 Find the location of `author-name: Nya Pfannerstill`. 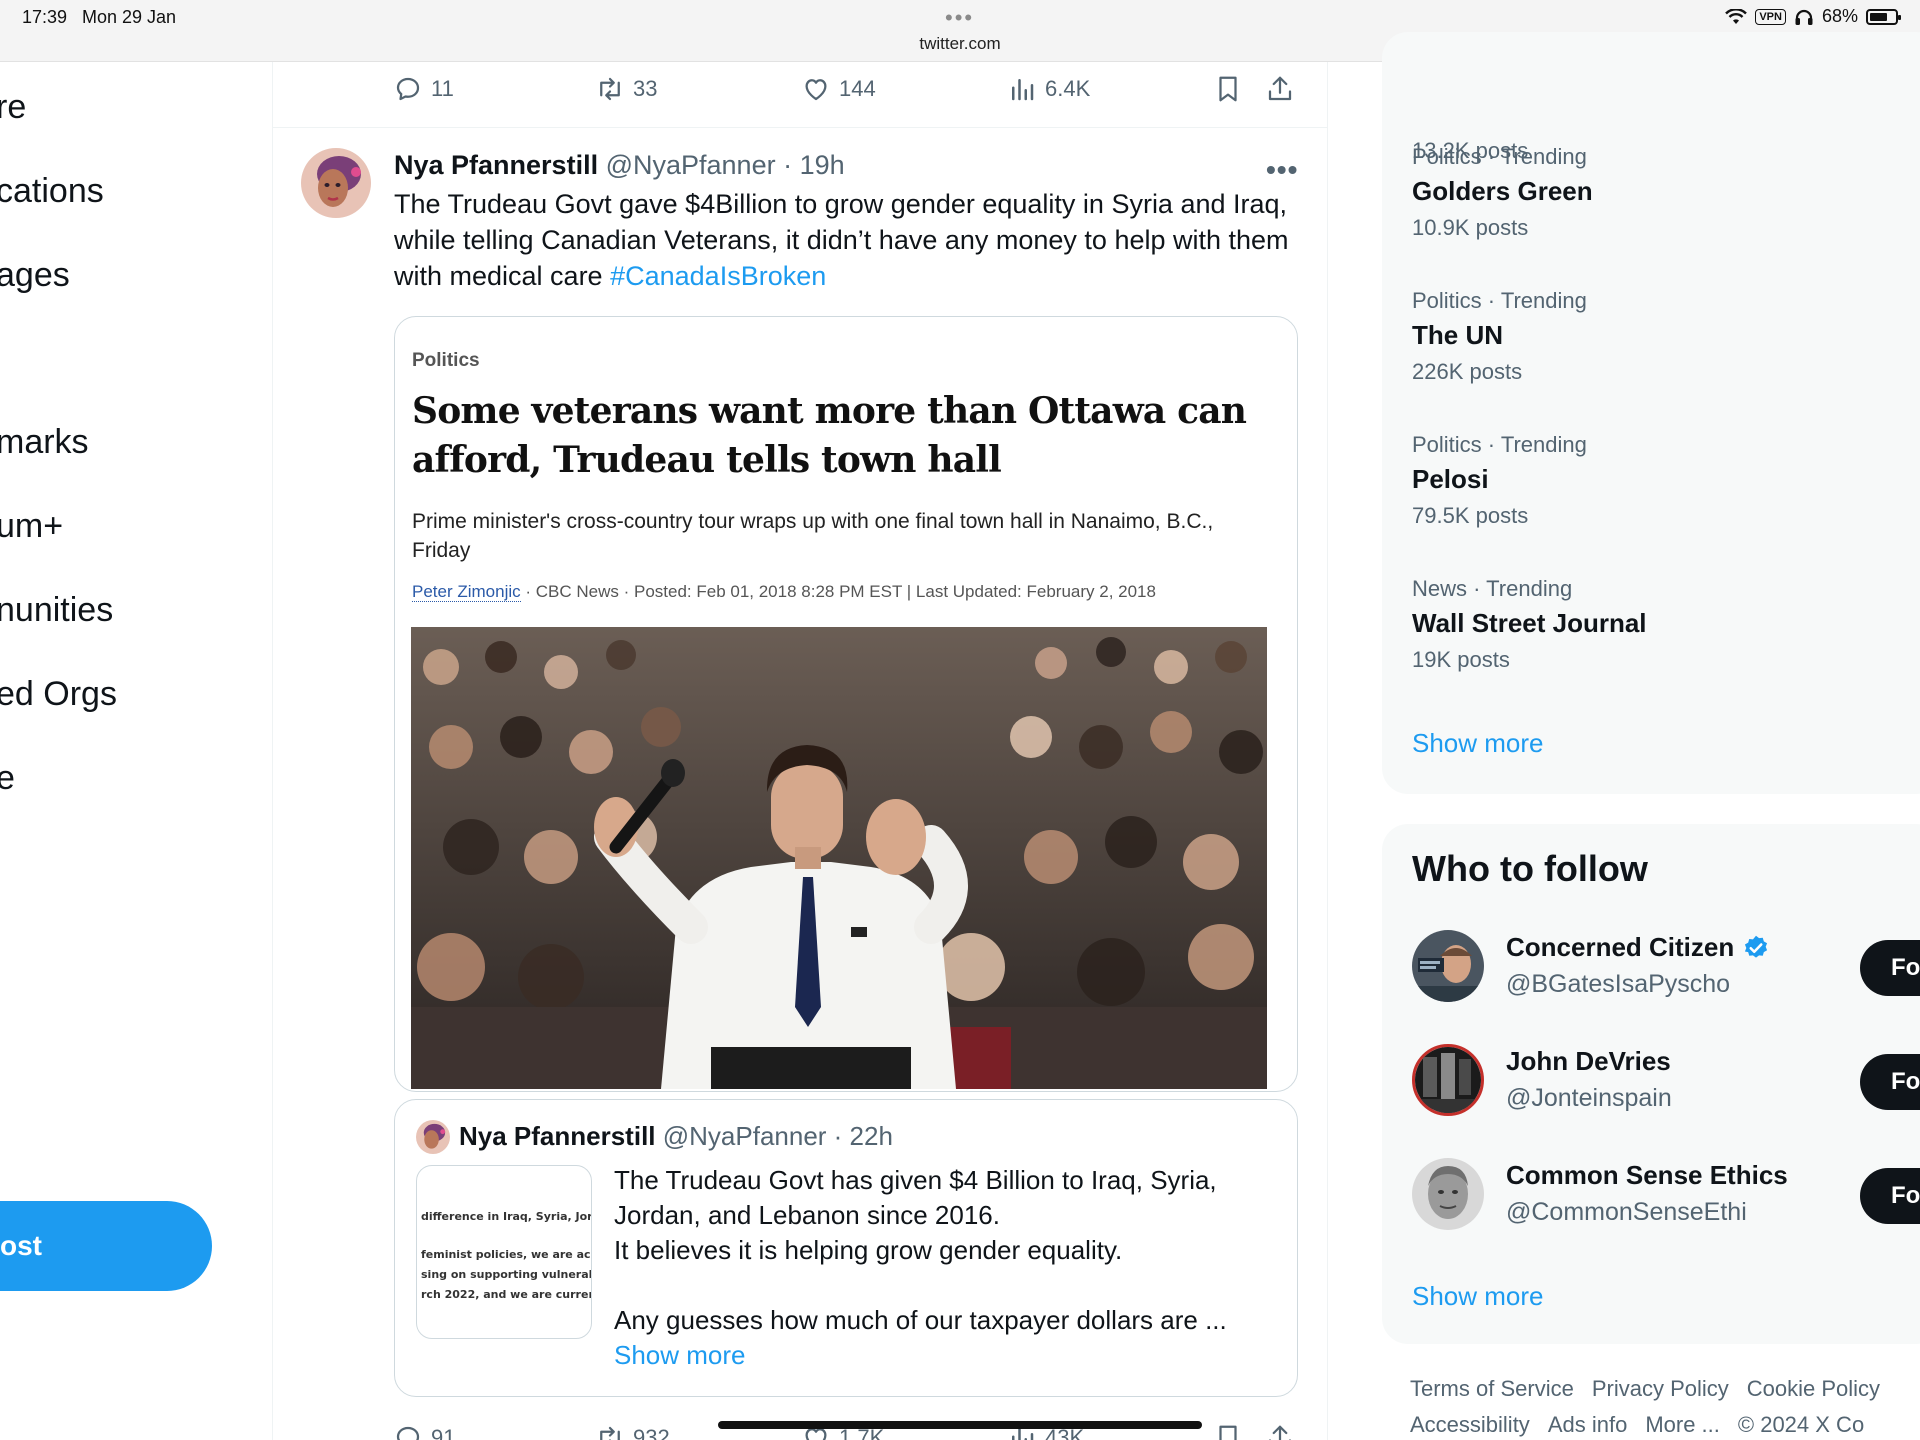

author-name: Nya Pfannerstill is located at coordinates (496, 165).